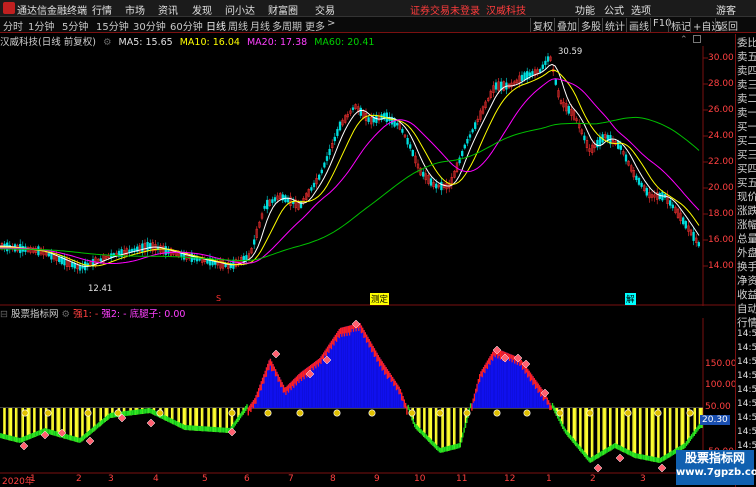 The width and height of the screenshot is (756, 487). I want to click on side-panel-item: 现价, so click(746, 196).